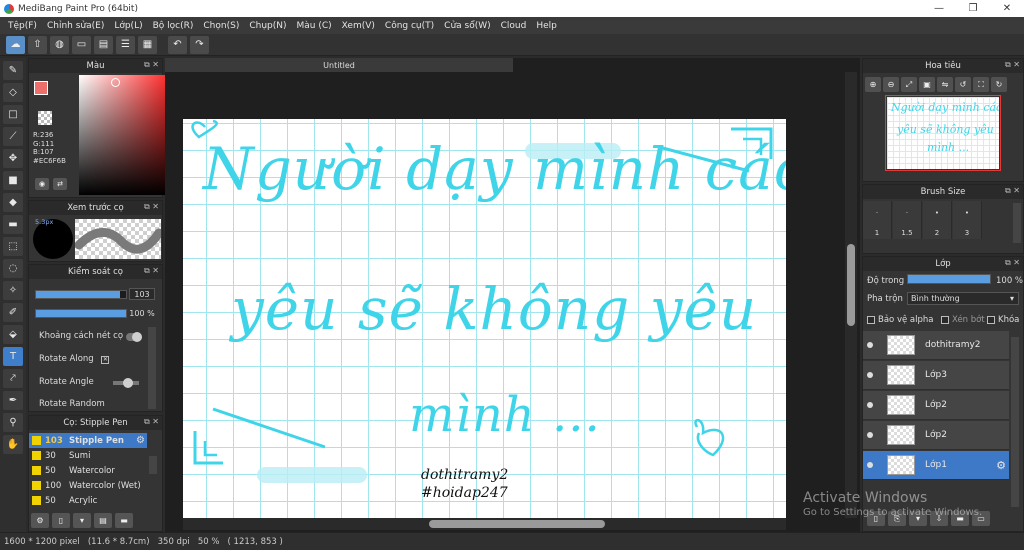 The height and width of the screenshot is (550, 1024). Describe the element at coordinates (125, 135) in the screenshot. I see `saturation-value-picker` at that location.